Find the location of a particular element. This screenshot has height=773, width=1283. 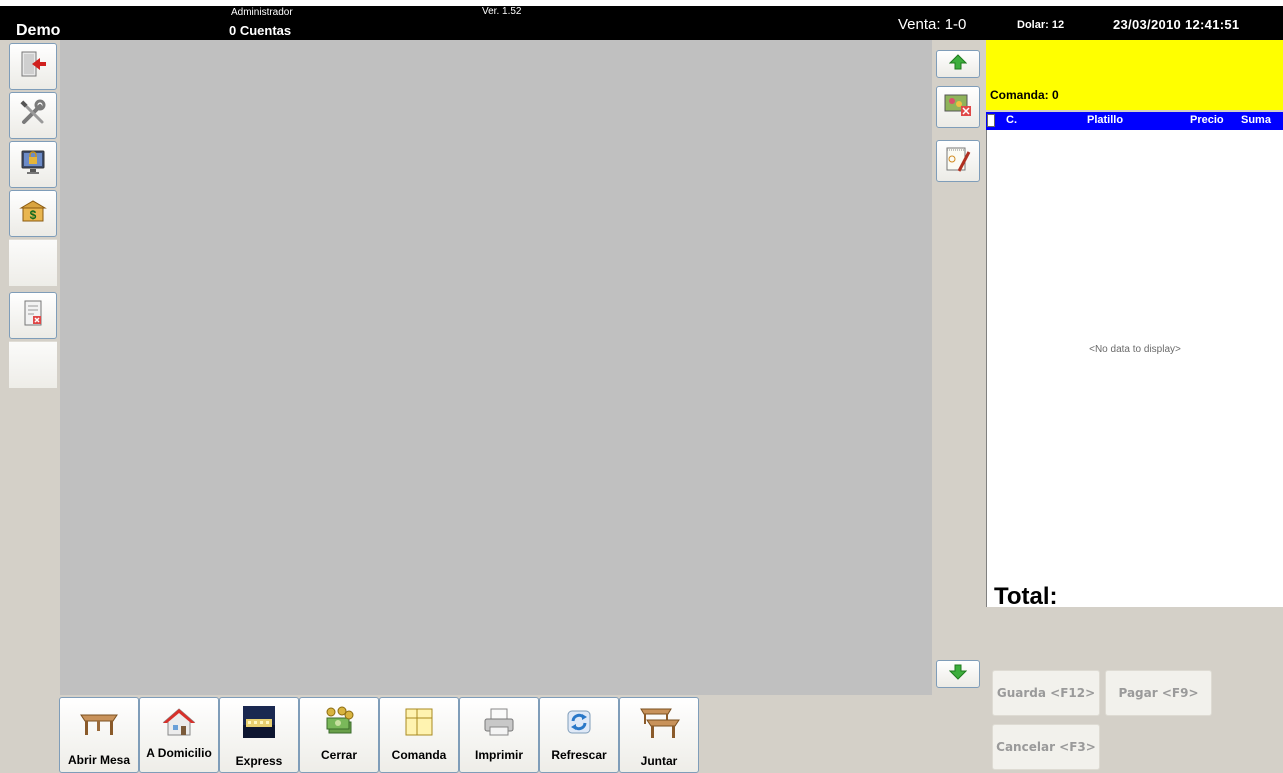

comanda-label-button: Comanda is located at coordinates (419, 755).